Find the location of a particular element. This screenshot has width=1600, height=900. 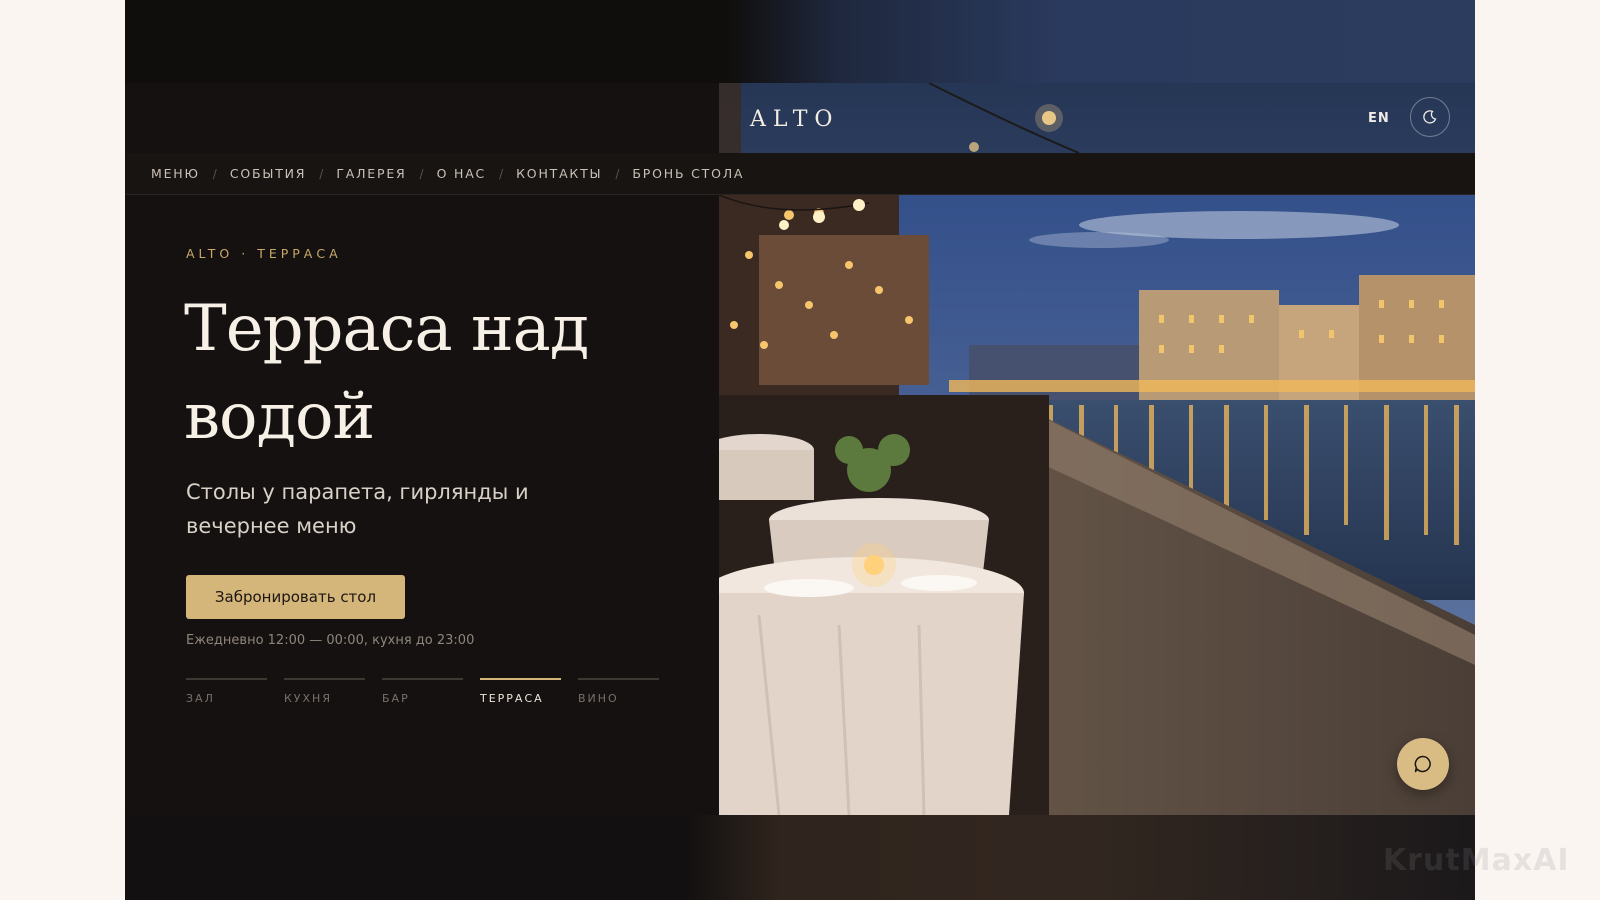

nav-item-events: СОБЫТИЯ is located at coordinates (268, 173).